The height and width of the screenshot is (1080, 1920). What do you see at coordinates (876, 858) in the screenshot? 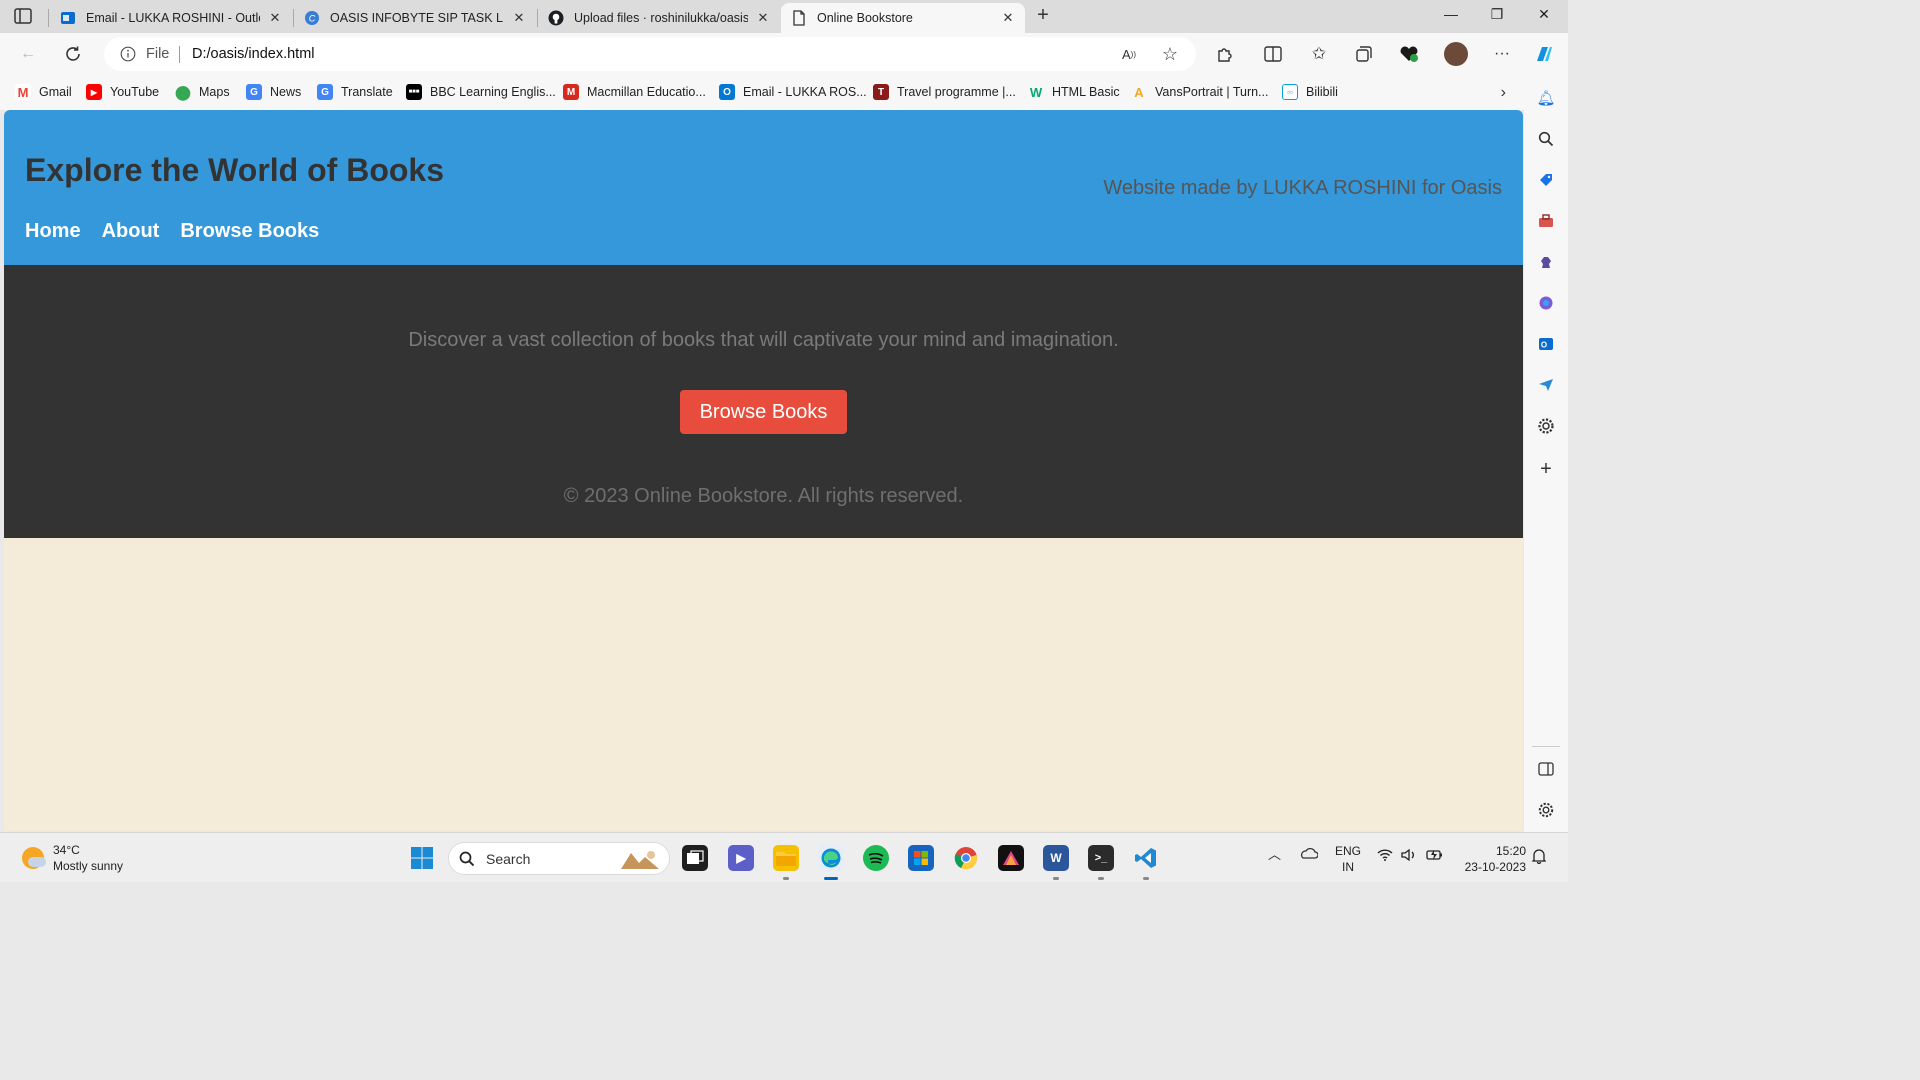
I see `spotify-icon` at bounding box center [876, 858].